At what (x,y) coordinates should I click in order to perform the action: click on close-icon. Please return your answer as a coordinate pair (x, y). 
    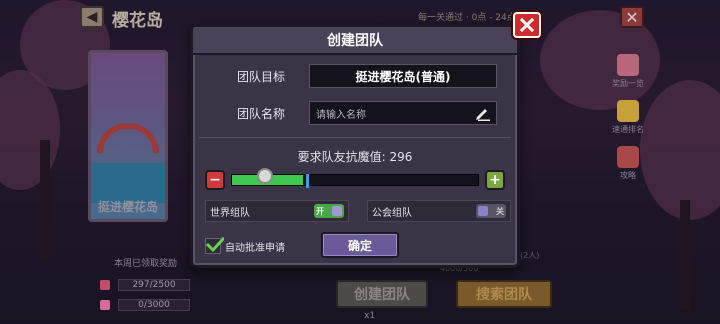
    Looking at the image, I should click on (527, 25).